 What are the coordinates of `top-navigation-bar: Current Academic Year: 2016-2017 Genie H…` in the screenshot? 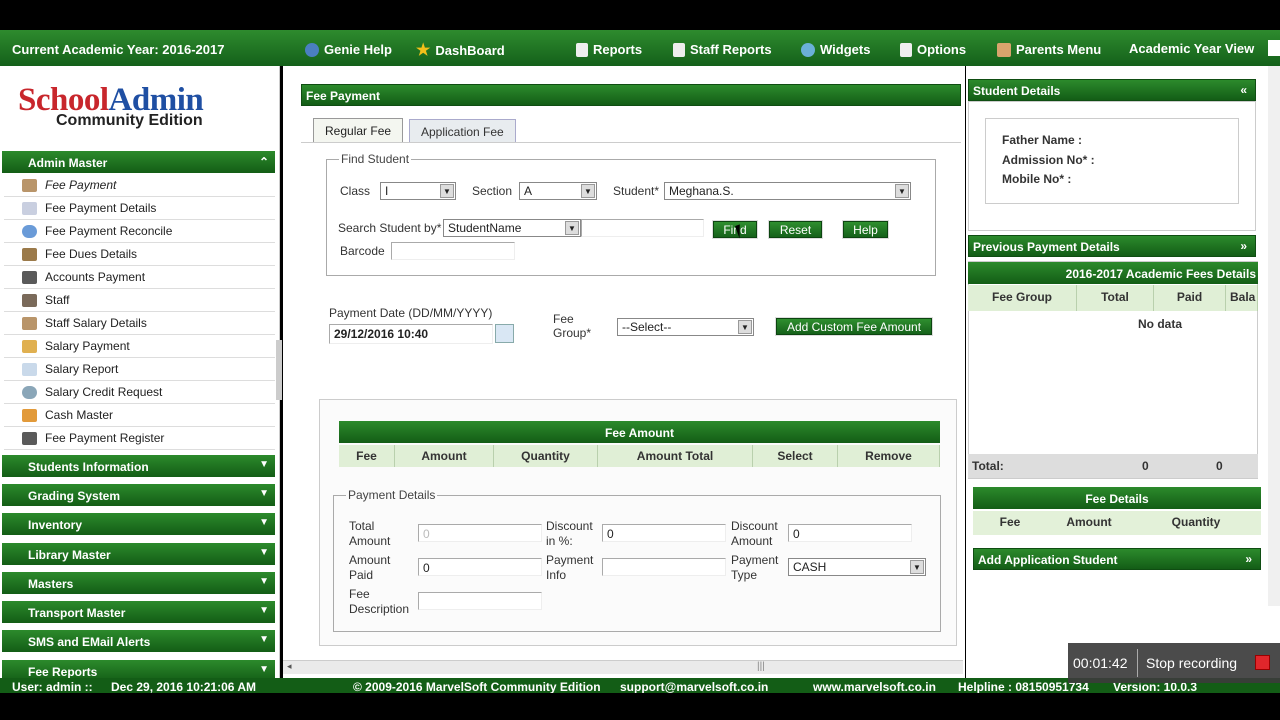 It's located at (640, 48).